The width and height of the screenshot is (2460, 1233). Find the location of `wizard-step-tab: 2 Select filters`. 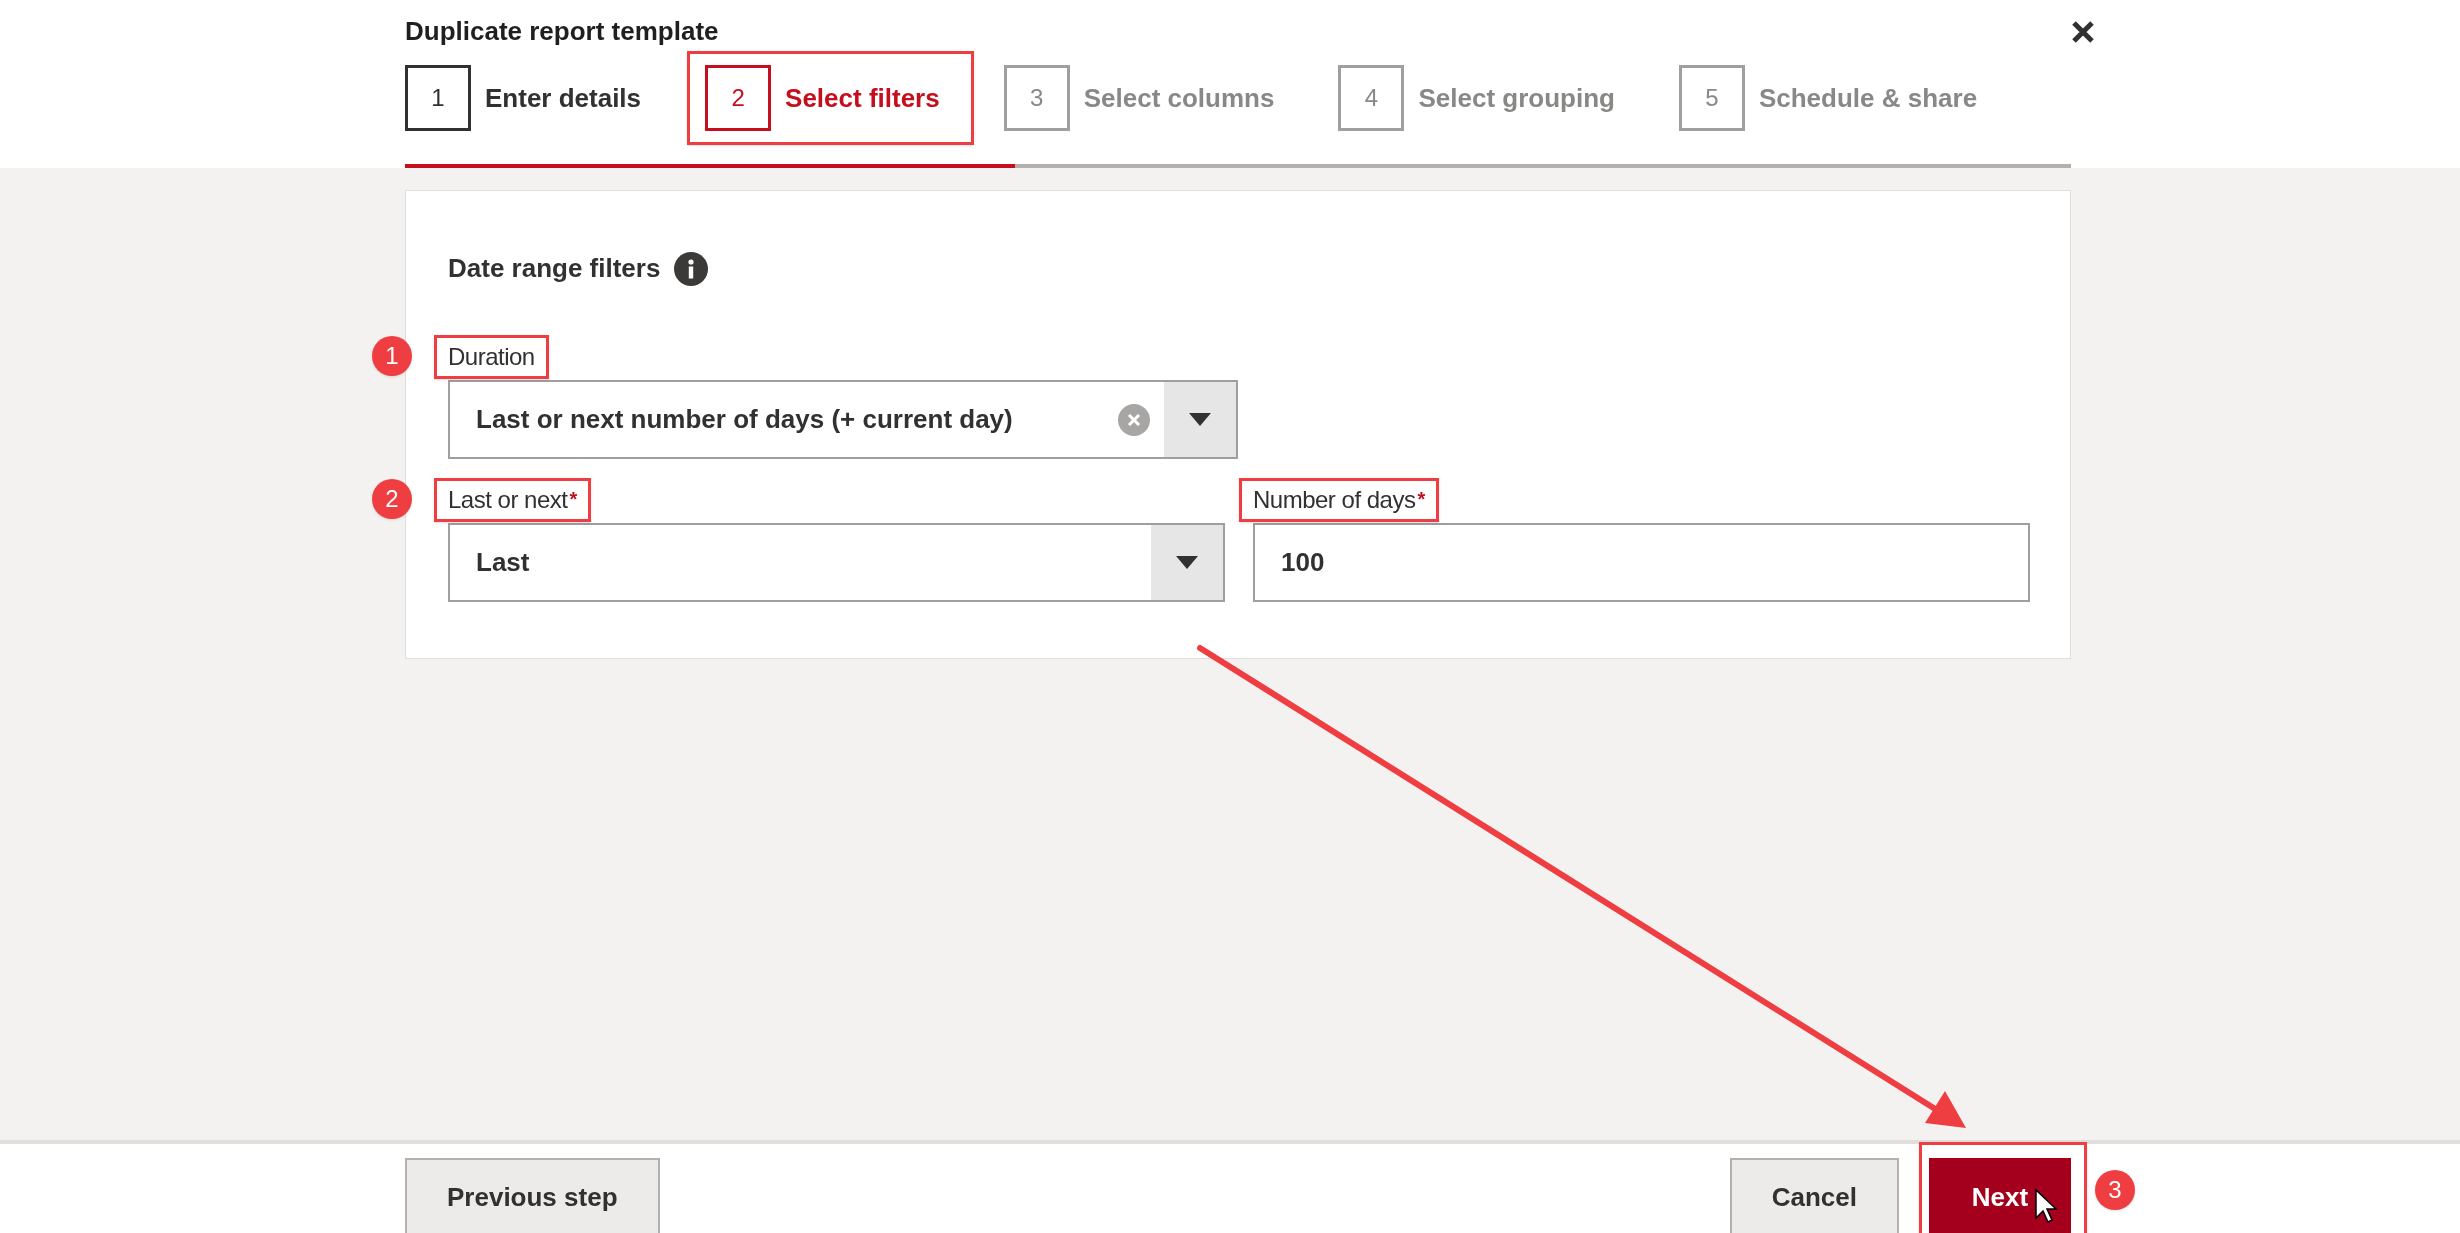

wizard-step-tab: 2 Select filters is located at coordinates (822, 98).